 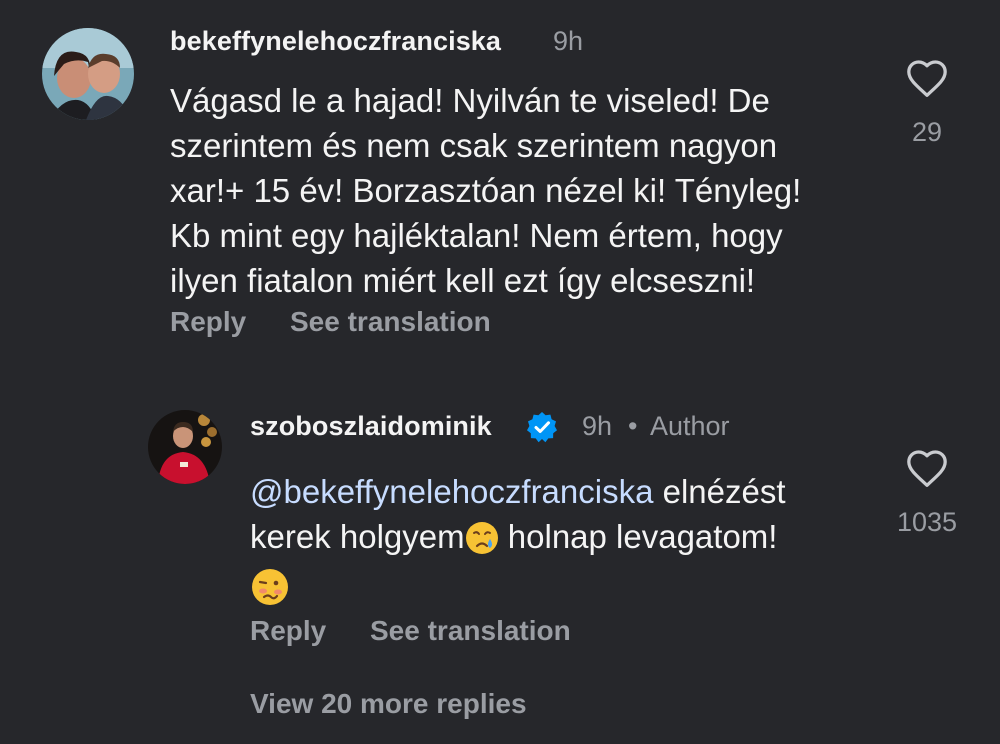 I want to click on reply-reply-button: Reply, so click(x=288, y=631).